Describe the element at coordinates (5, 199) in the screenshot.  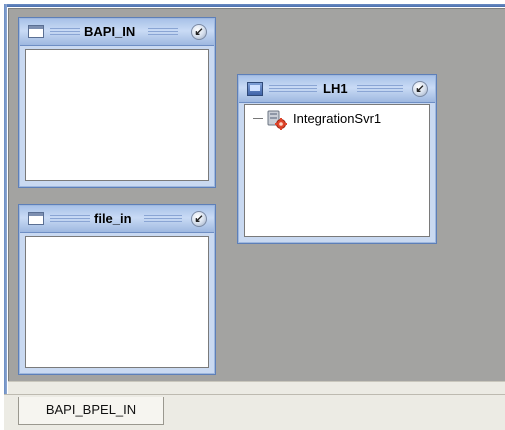
I see `canvas-left-border` at that location.